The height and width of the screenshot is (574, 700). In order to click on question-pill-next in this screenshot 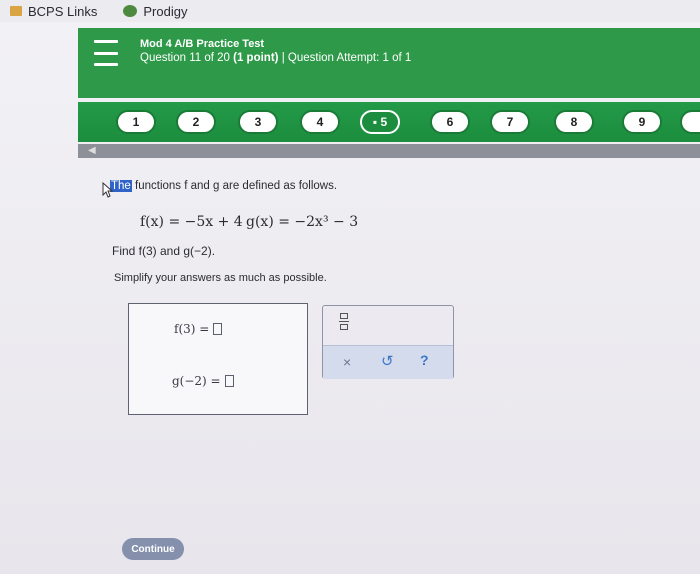, I will do `click(690, 122)`.